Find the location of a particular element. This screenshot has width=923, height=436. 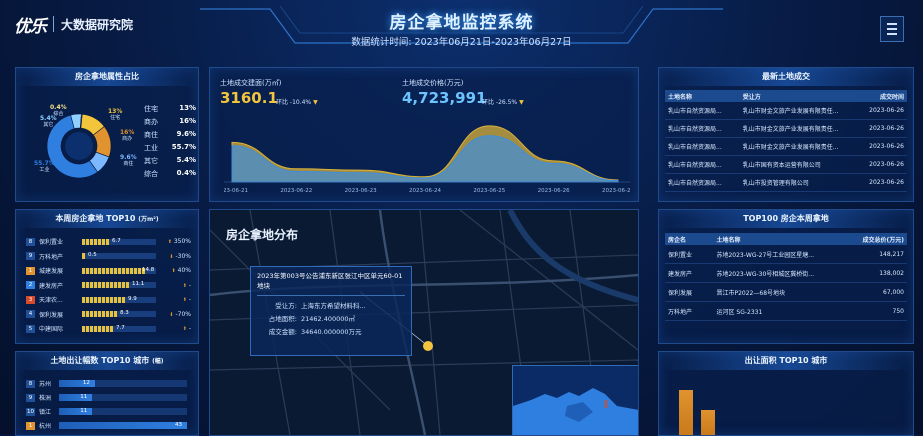

list-item: 9 万科地产 0.5 ⬇ -30% is located at coordinates (108, 256).